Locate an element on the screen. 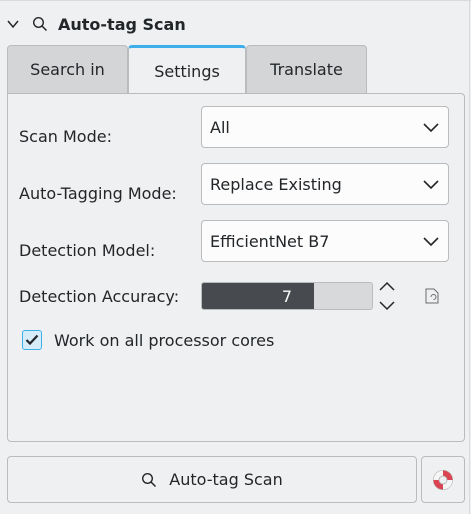  tagging-mode-select: Replace Existing is located at coordinates (325, 184).